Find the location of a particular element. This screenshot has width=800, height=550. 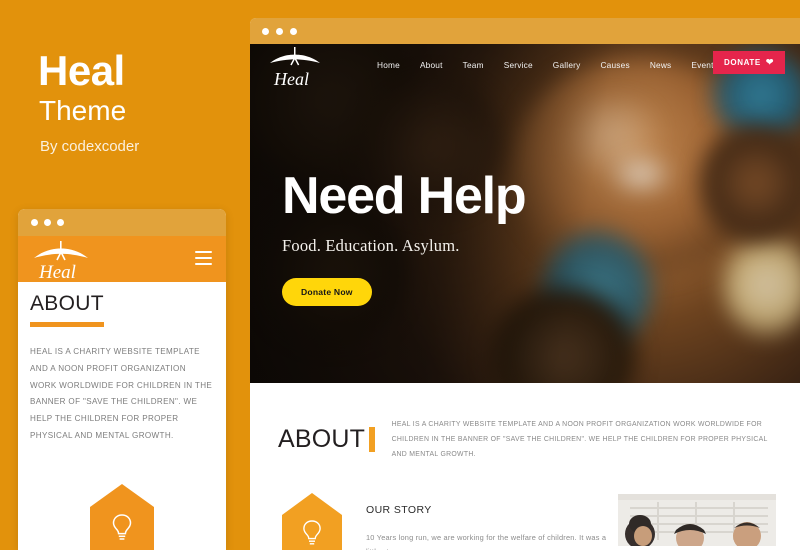

about-heading: ABOUT is located at coordinates (322, 439).